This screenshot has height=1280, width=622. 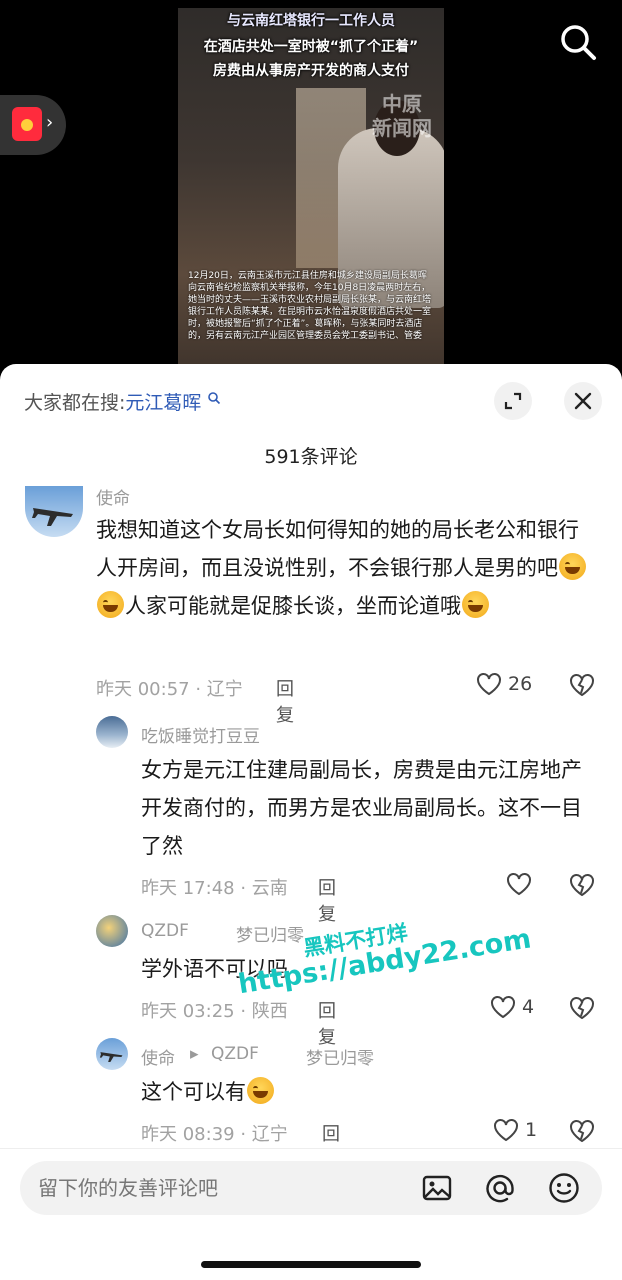 I want to click on comment-author: QZDF, so click(x=165, y=931).